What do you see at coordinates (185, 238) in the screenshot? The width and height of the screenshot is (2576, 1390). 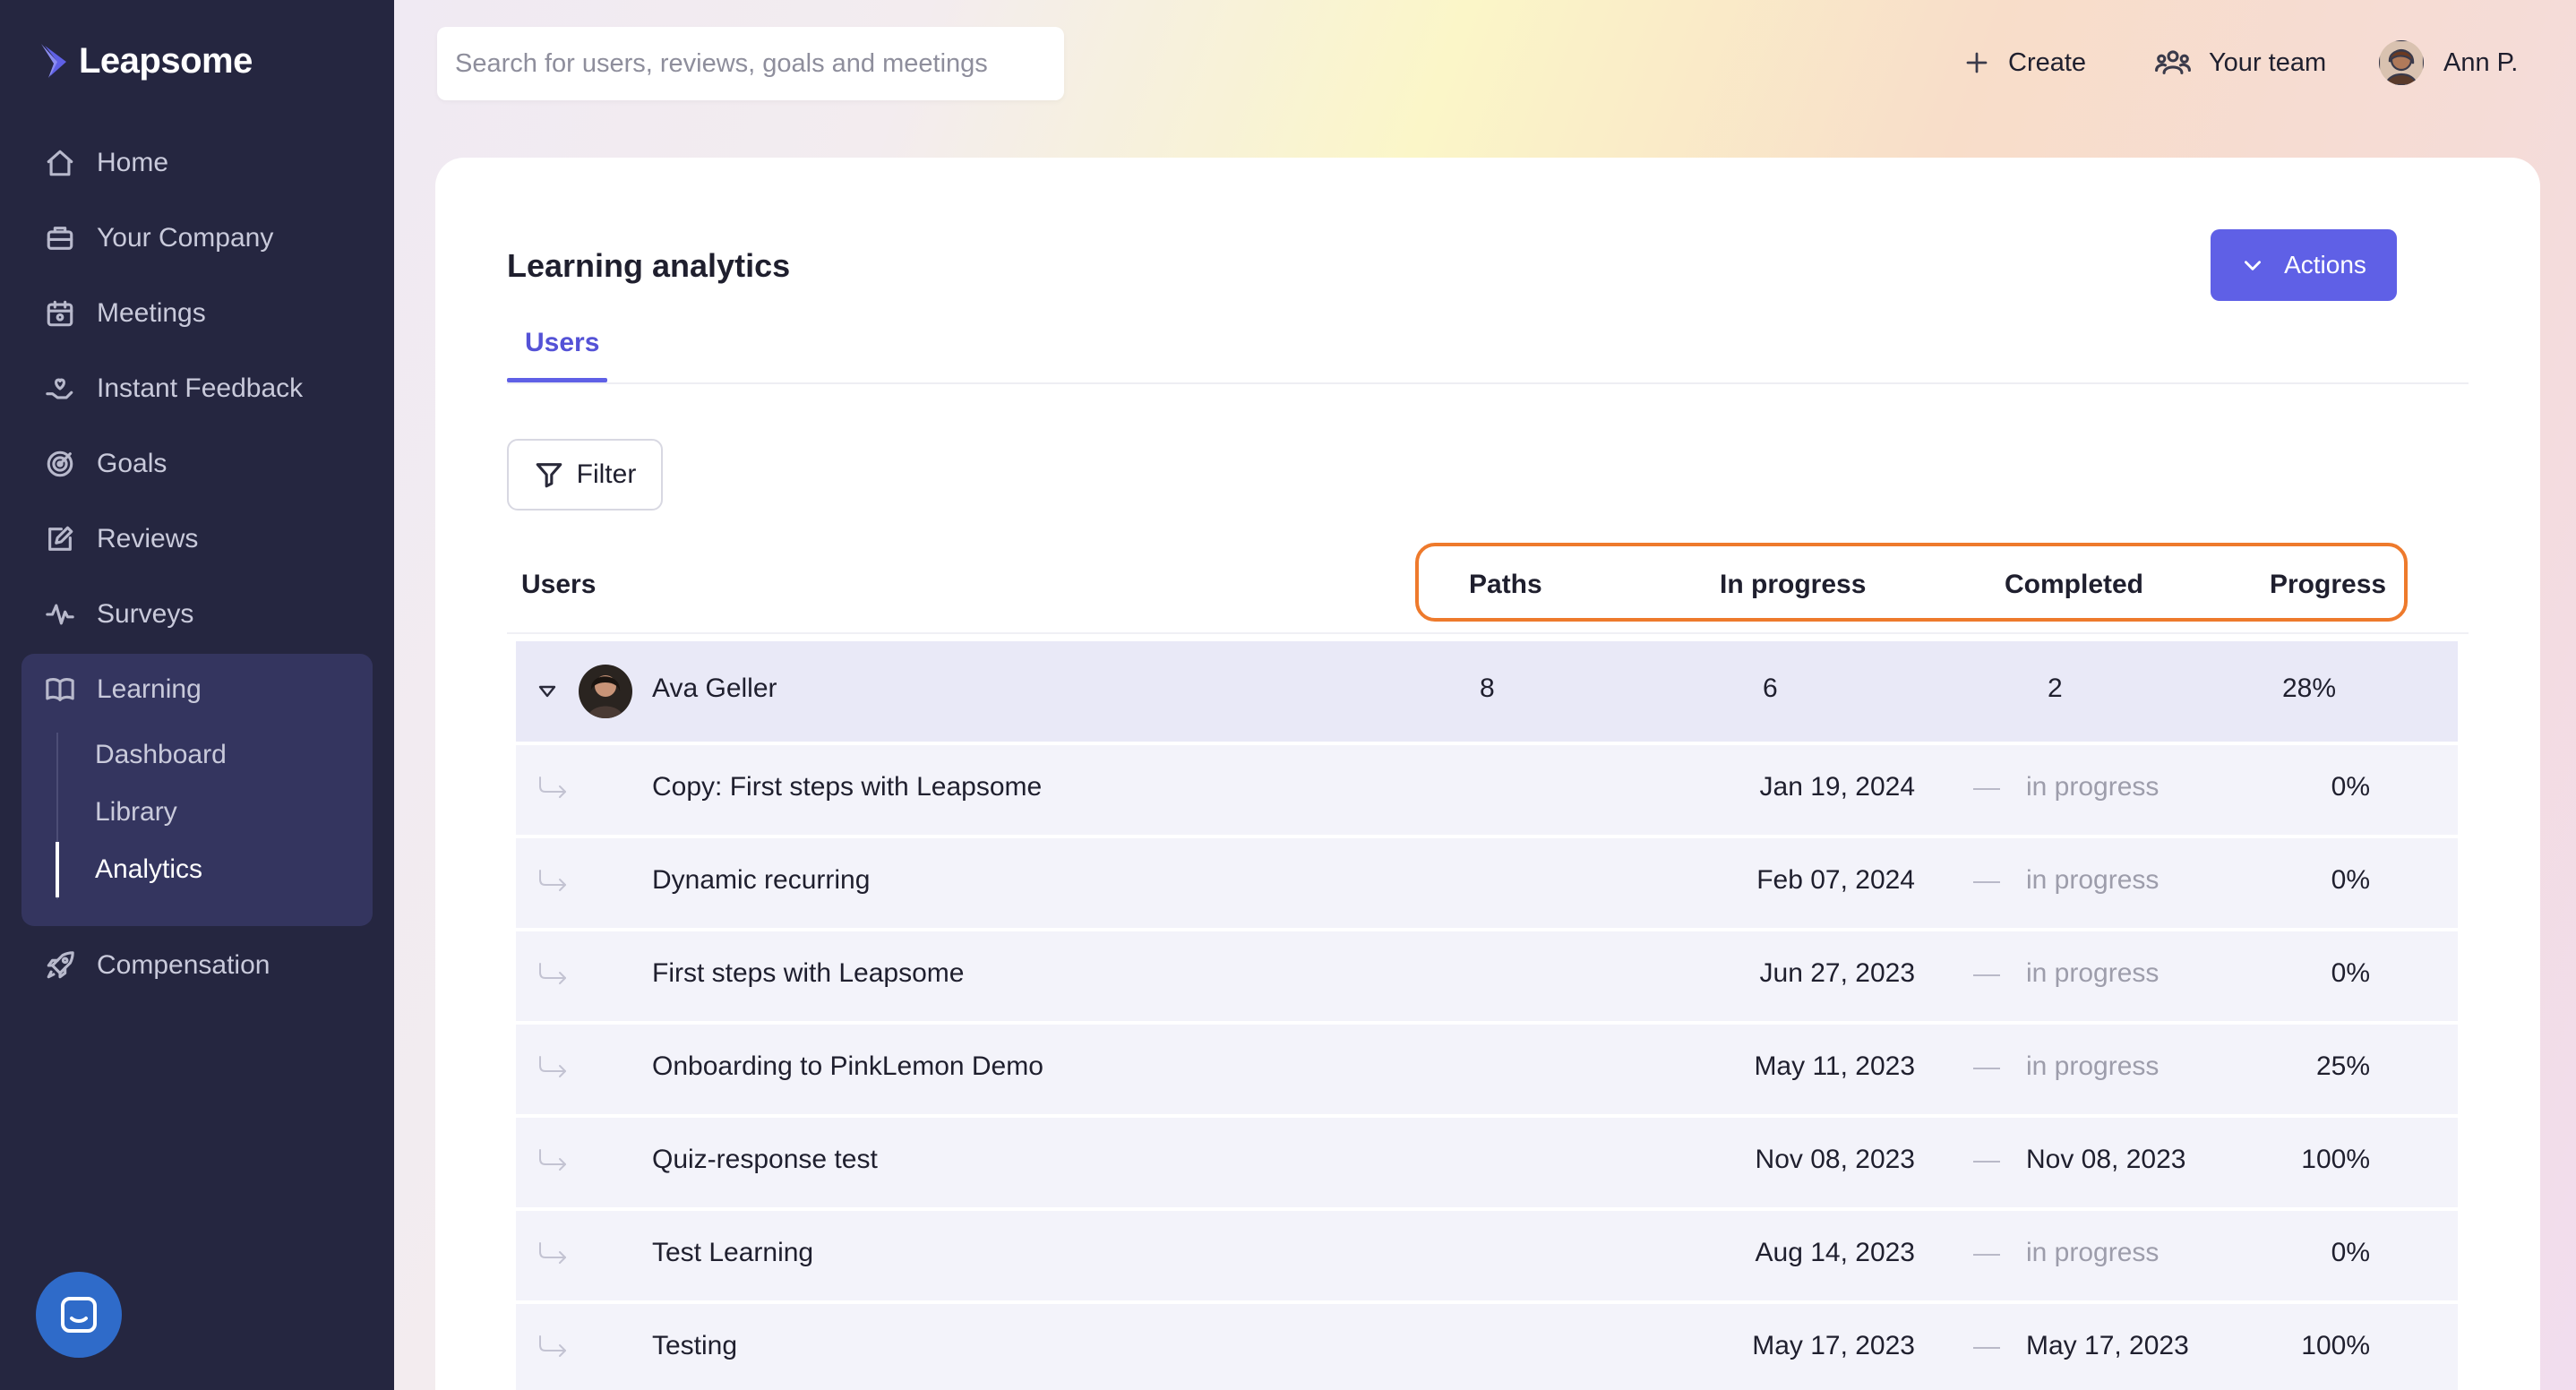 I see `sidebar-item-label: Your Company` at bounding box center [185, 238].